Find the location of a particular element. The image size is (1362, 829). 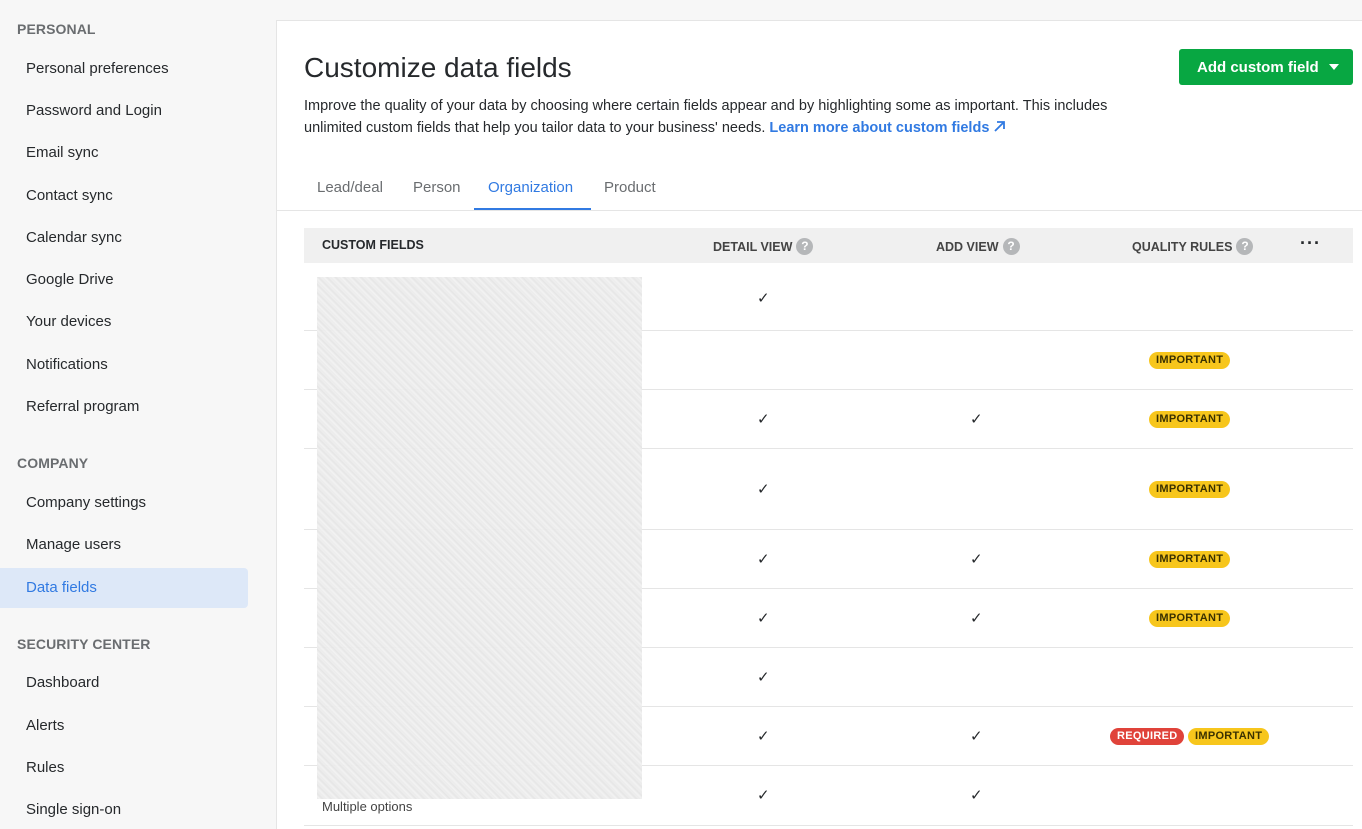

page-title: Customize data fields is located at coordinates (438, 67).